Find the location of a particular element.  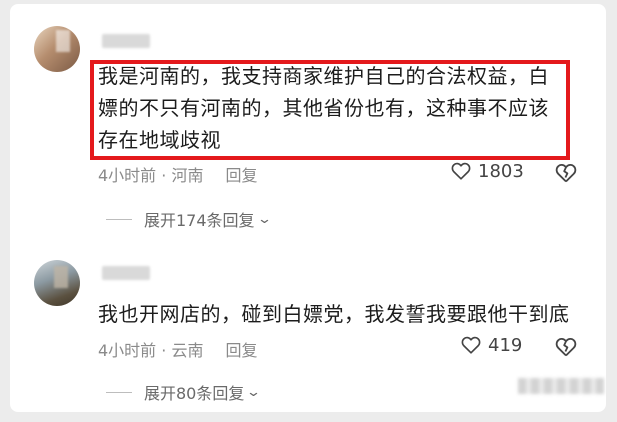

comment-meta: 4小时前 · 河南 回复 is located at coordinates (178, 175).